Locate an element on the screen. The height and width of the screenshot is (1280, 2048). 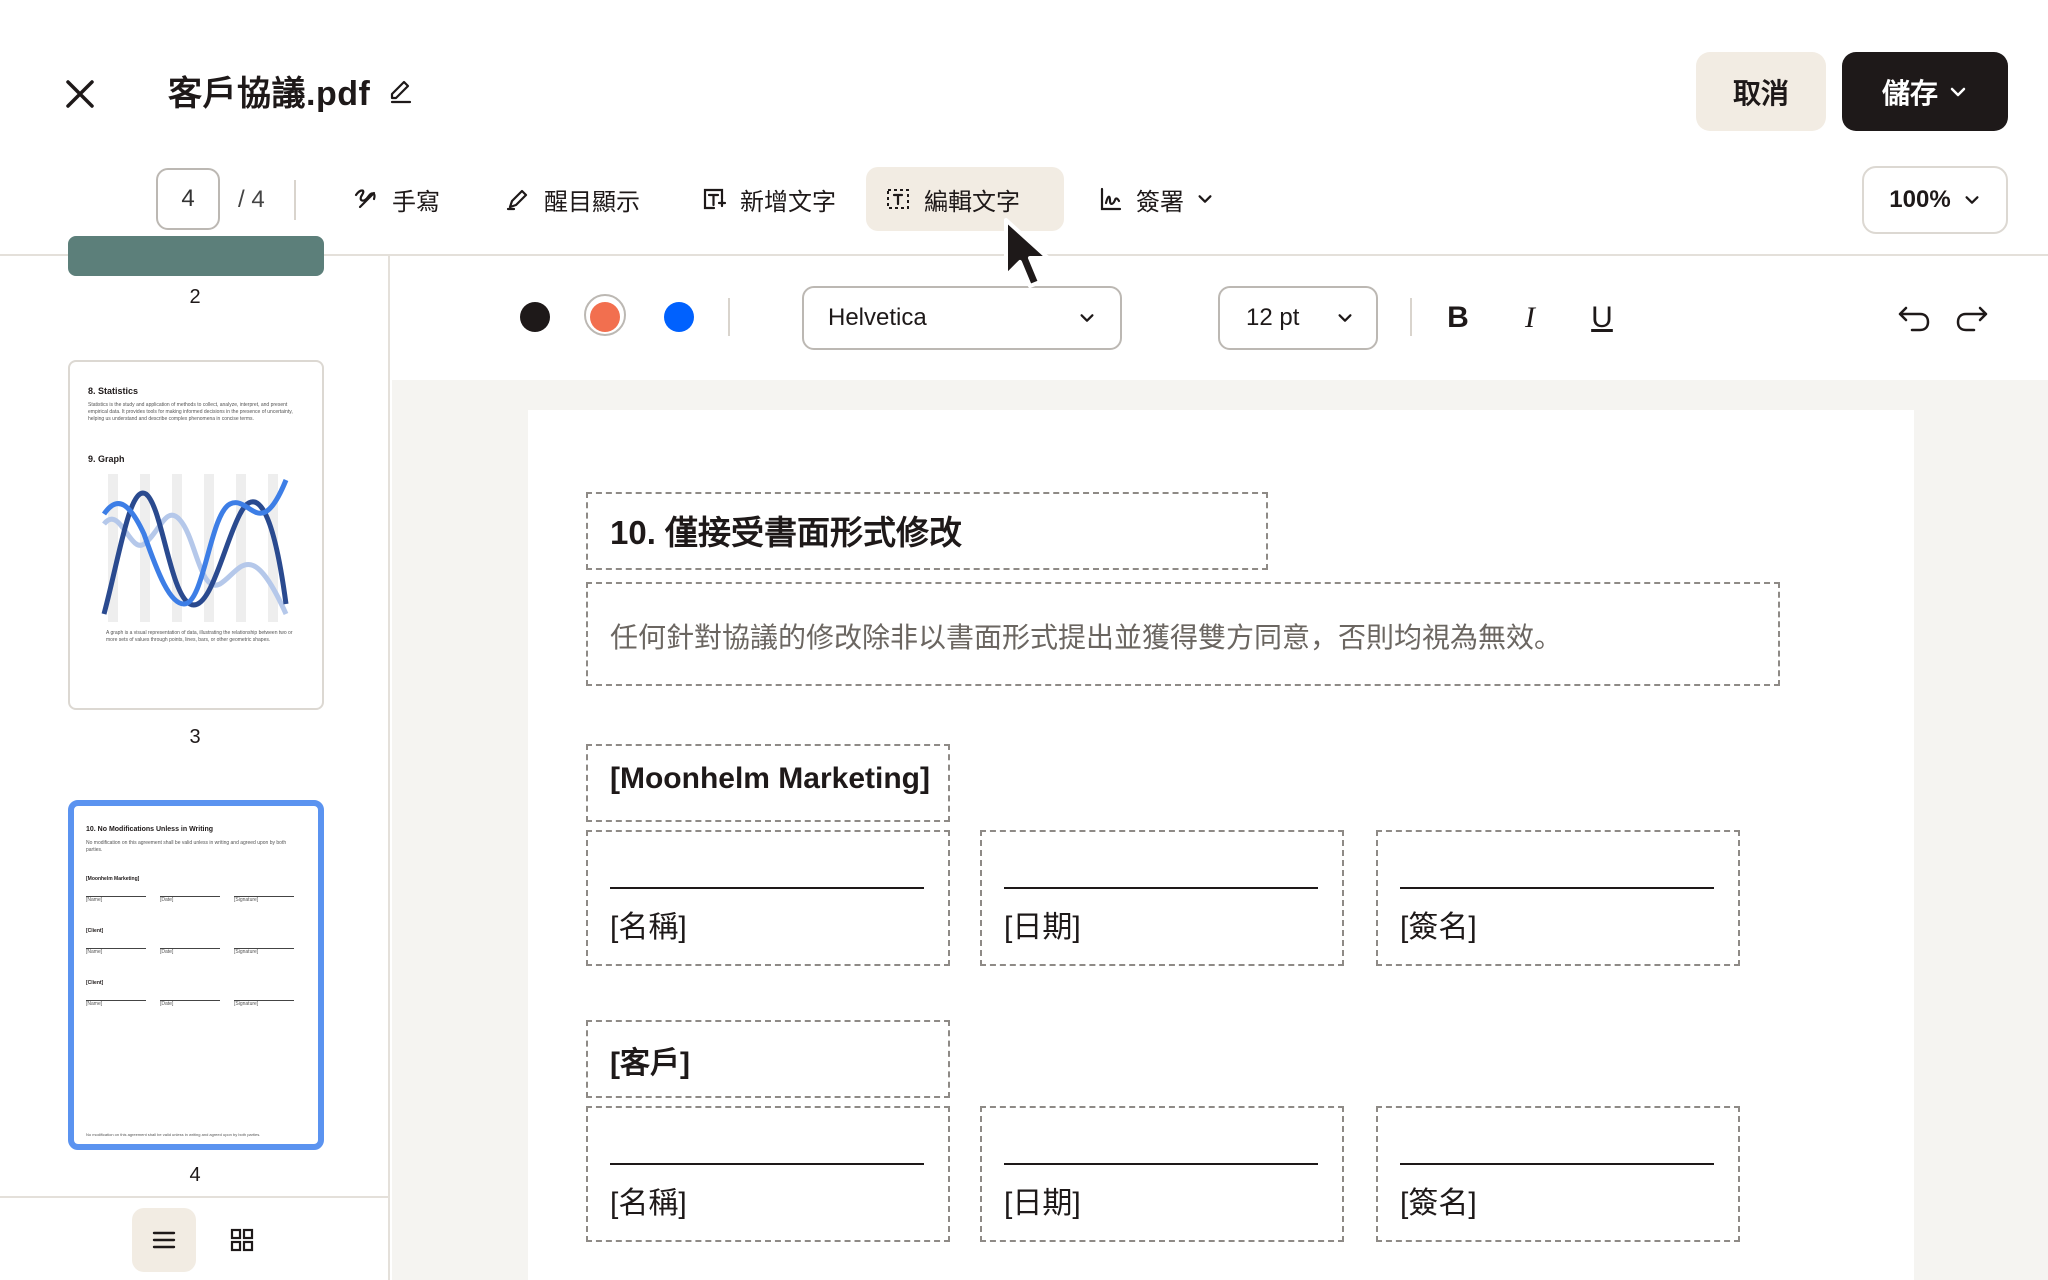
page-number-input: 4 is located at coordinates (188, 199).